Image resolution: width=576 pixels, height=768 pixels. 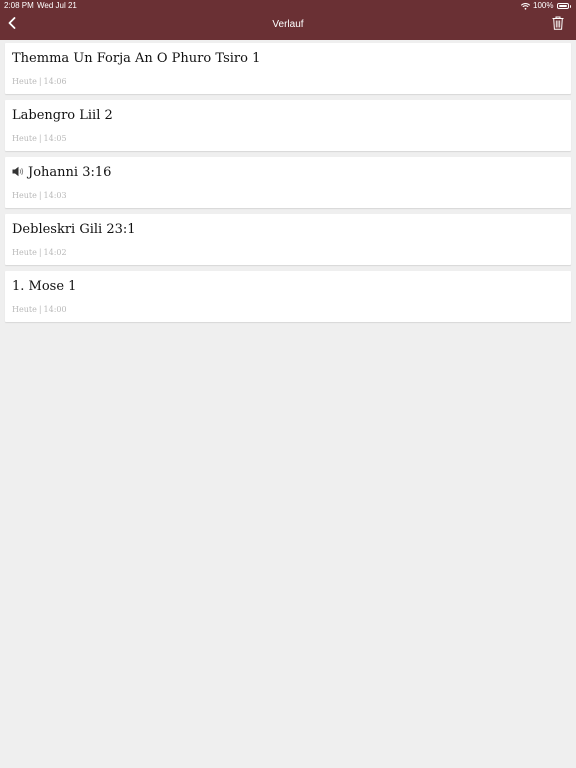 What do you see at coordinates (55, 195) in the screenshot?
I see `history-item-time: 14:03` at bounding box center [55, 195].